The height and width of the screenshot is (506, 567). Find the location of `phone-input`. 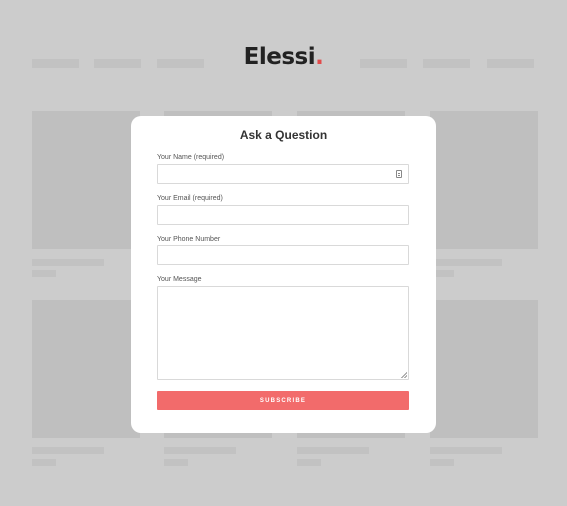

phone-input is located at coordinates (283, 255).